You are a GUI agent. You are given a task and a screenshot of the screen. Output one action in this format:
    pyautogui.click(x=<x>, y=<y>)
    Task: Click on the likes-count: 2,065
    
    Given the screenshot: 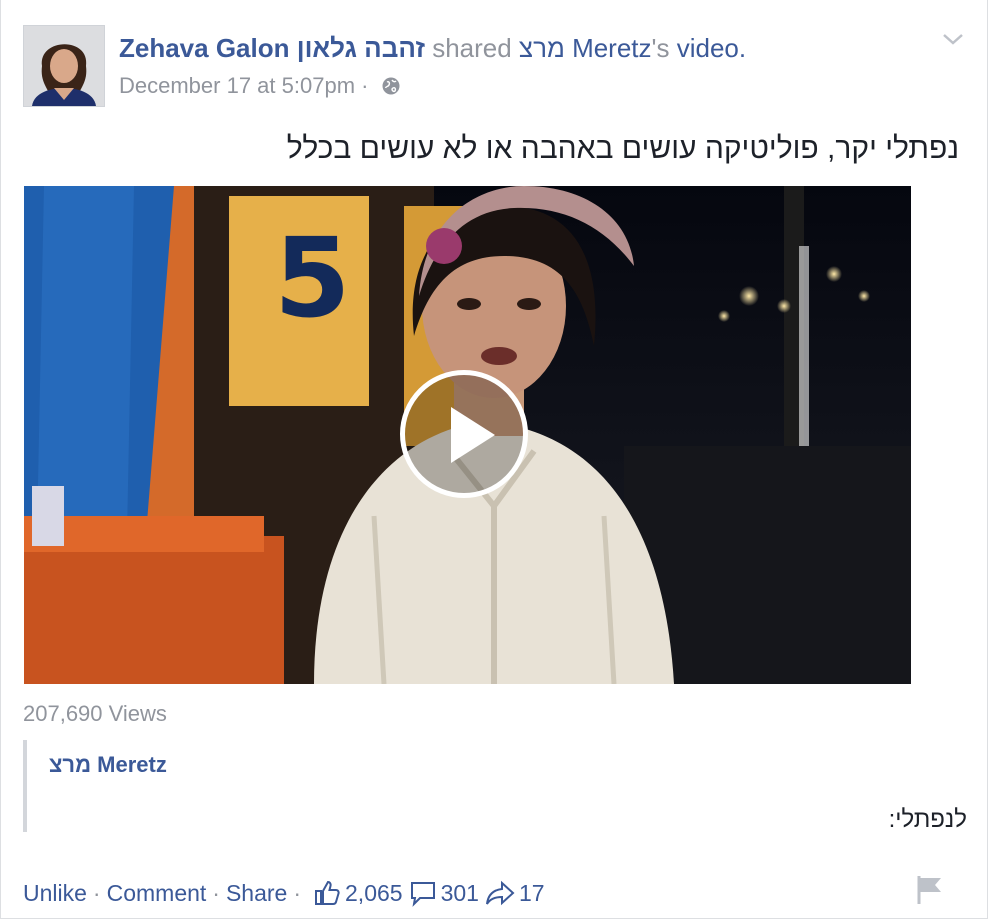 What is the action you would take?
    pyautogui.click(x=374, y=893)
    